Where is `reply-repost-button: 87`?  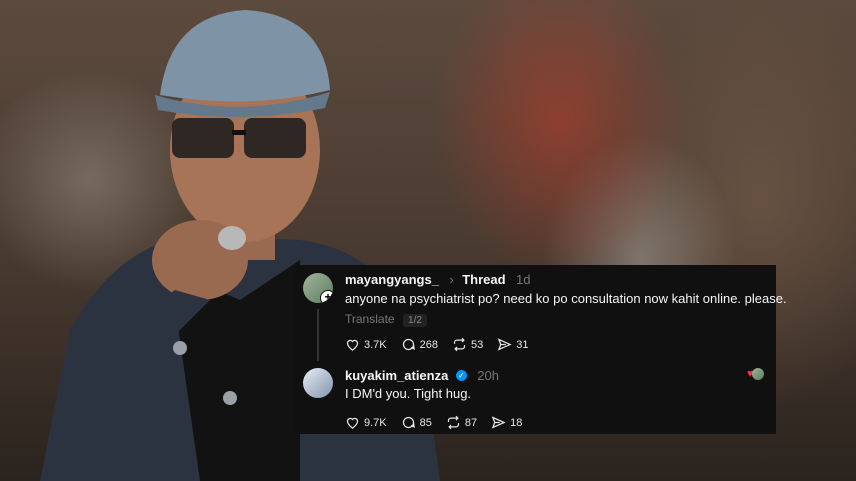
reply-repost-button: 87 is located at coordinates (461, 422).